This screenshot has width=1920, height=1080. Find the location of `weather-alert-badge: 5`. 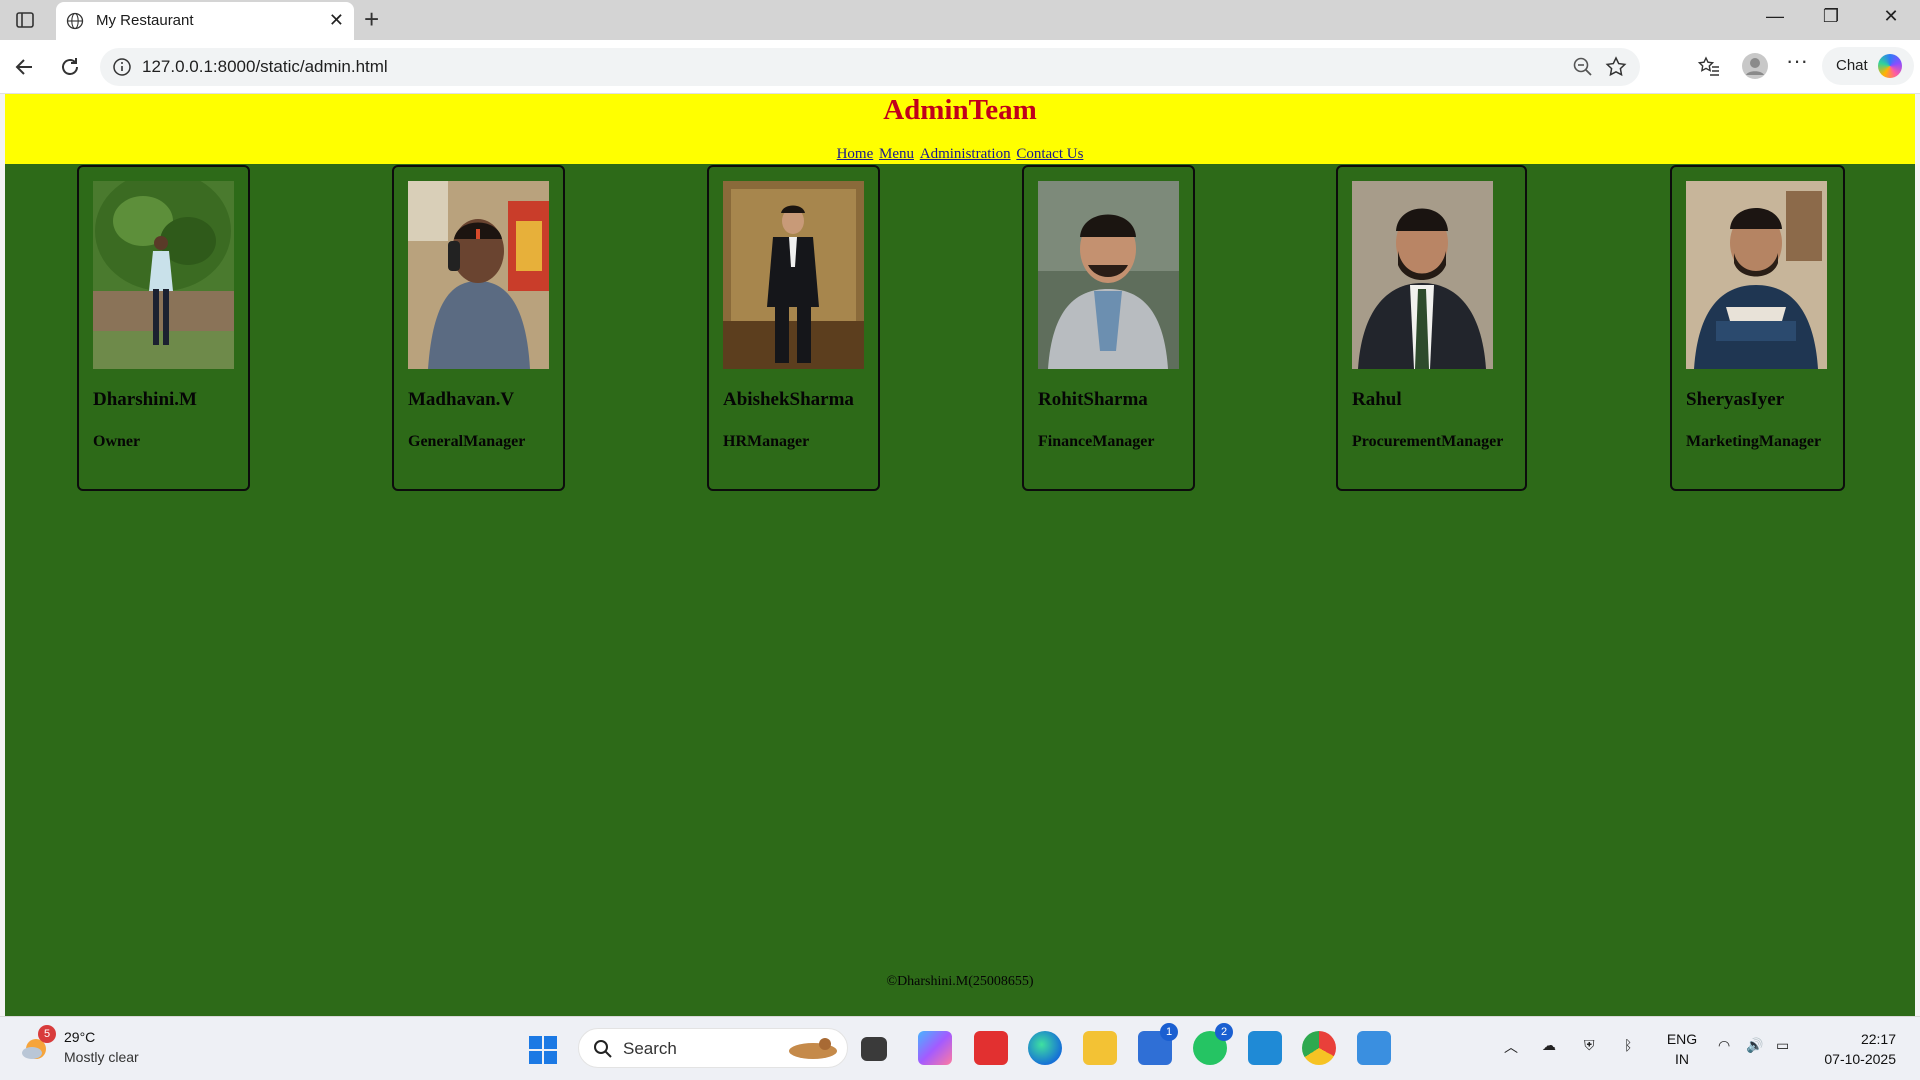

weather-alert-badge: 5 is located at coordinates (47, 1034).